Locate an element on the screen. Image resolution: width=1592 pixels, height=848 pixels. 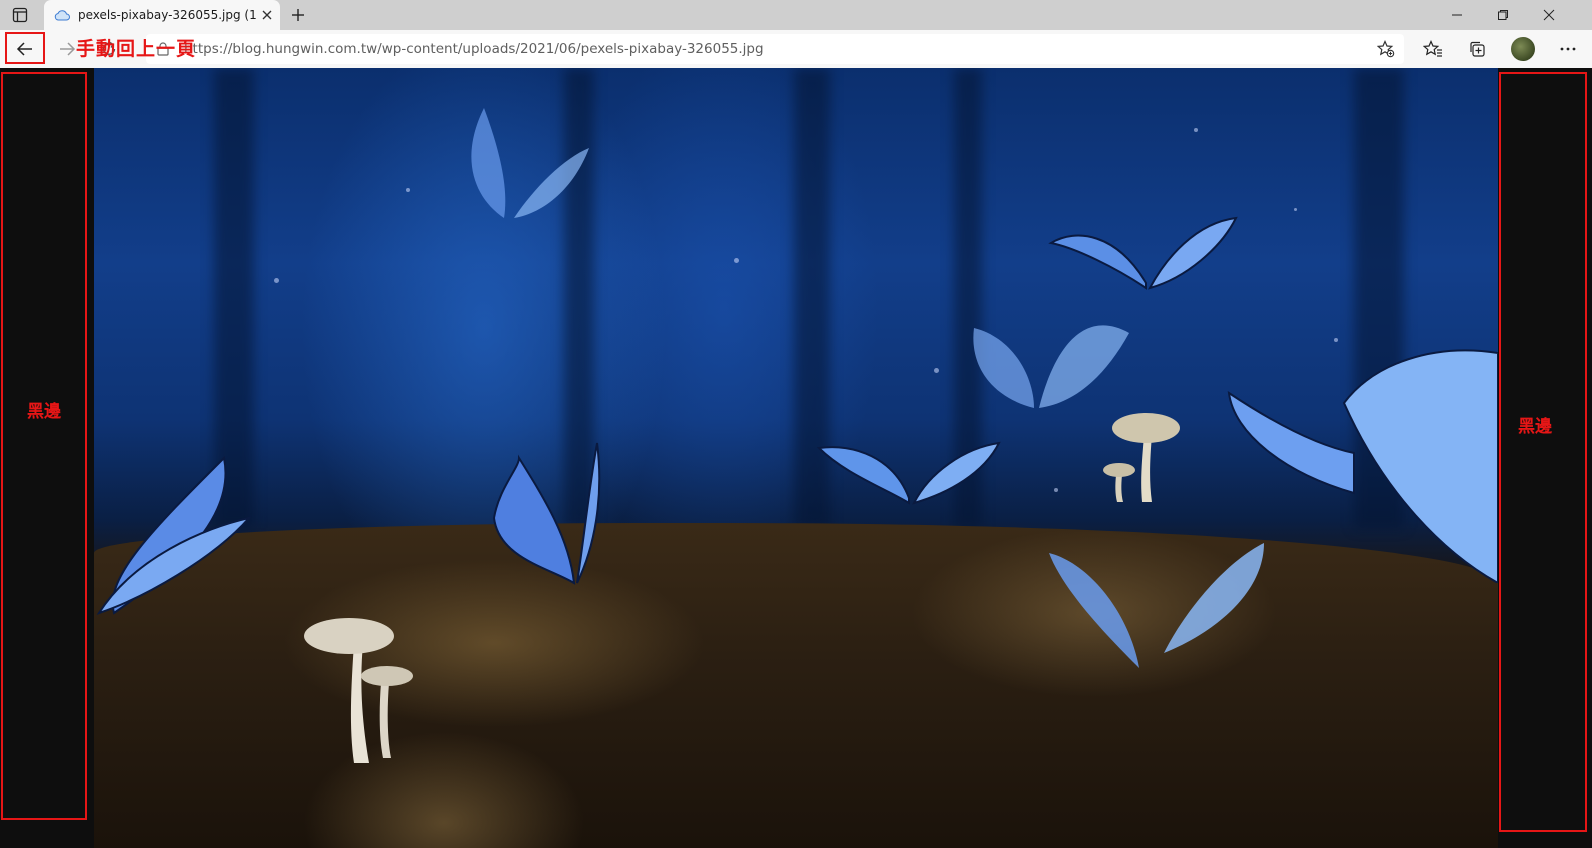
tab-actions-icon is located at coordinates (20, 15).